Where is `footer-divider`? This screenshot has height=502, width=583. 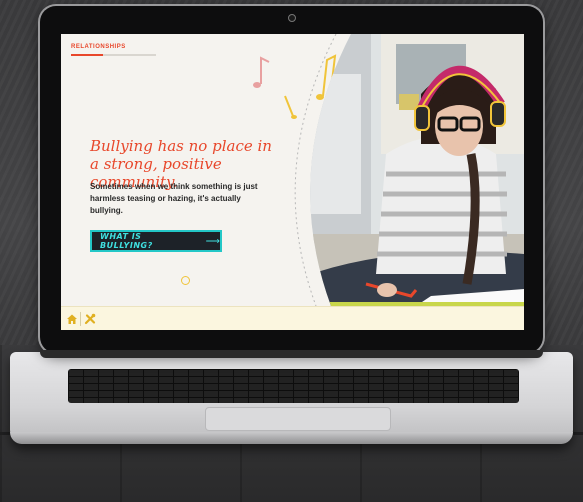
footer-divider is located at coordinates (80, 319).